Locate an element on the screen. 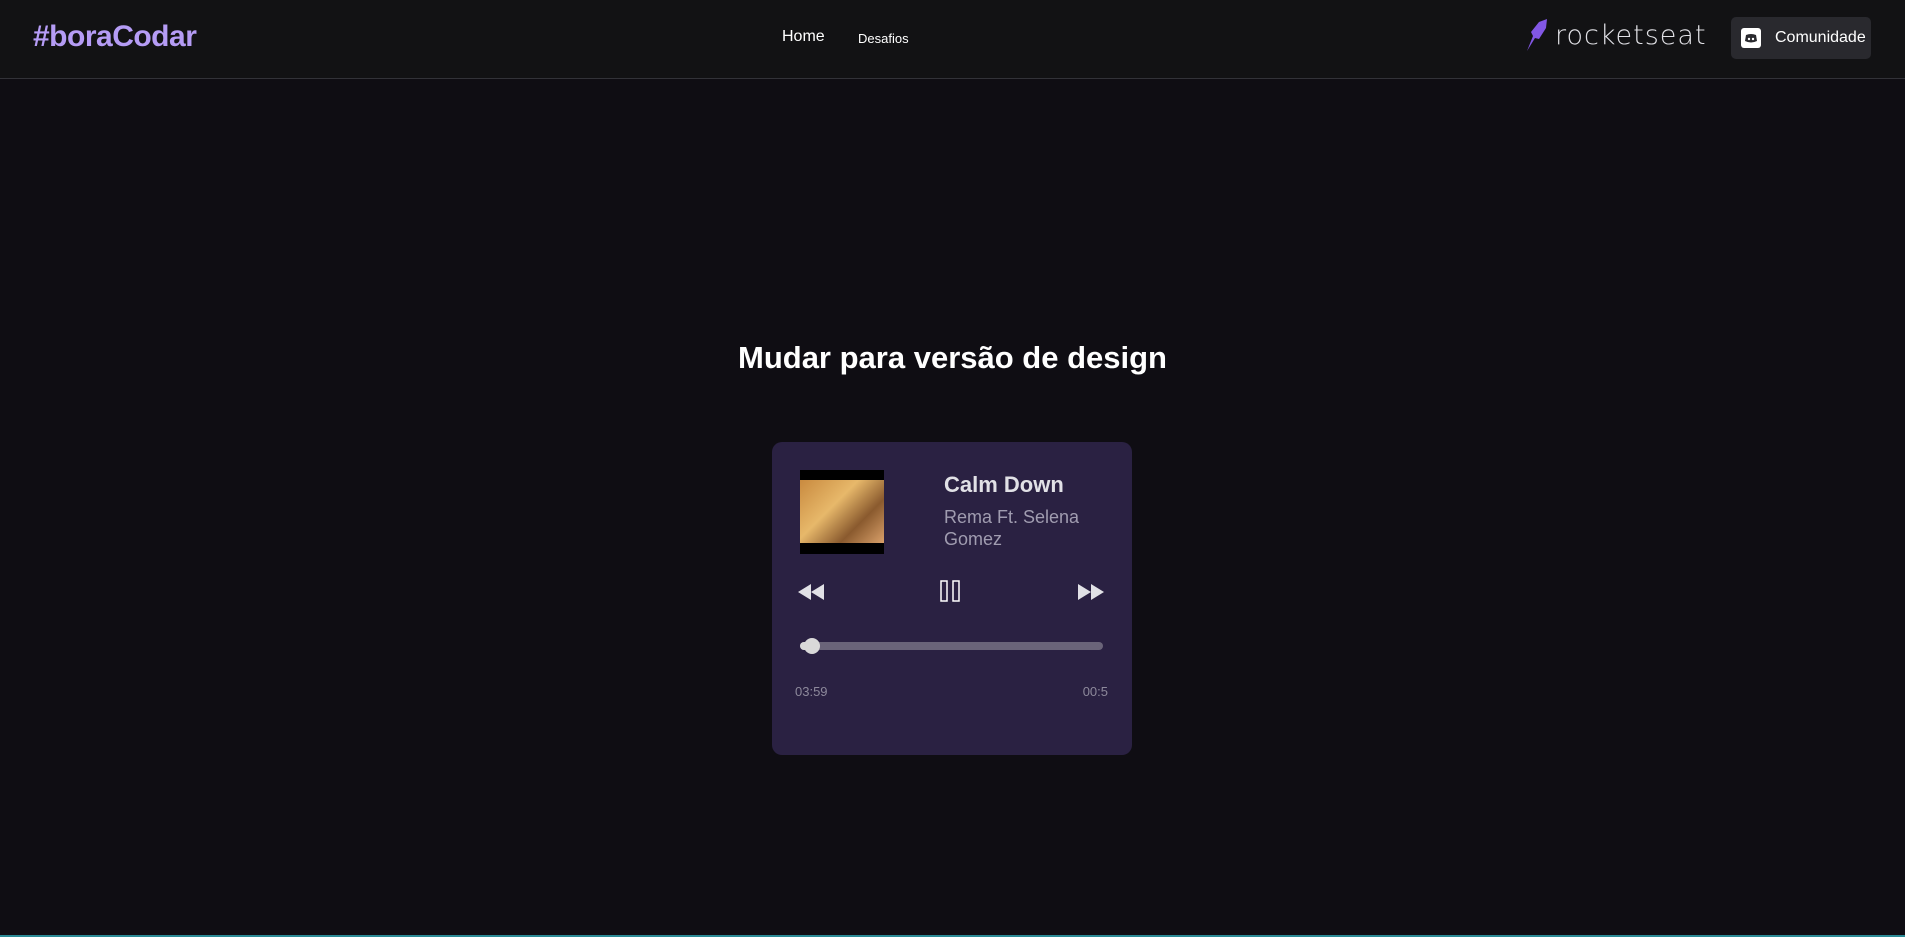  forward-button is located at coordinates (1091, 593).